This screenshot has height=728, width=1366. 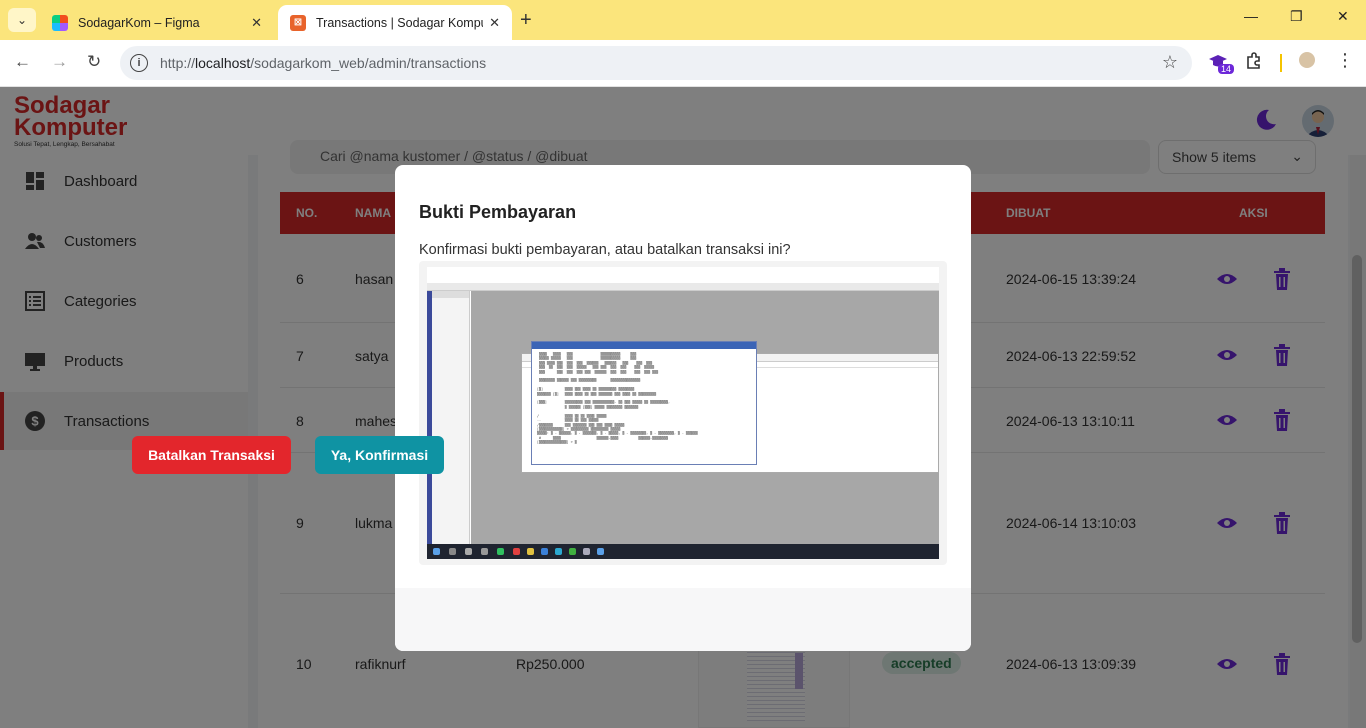 What do you see at coordinates (683, 619) in the screenshot?
I see `modal-footer` at bounding box center [683, 619].